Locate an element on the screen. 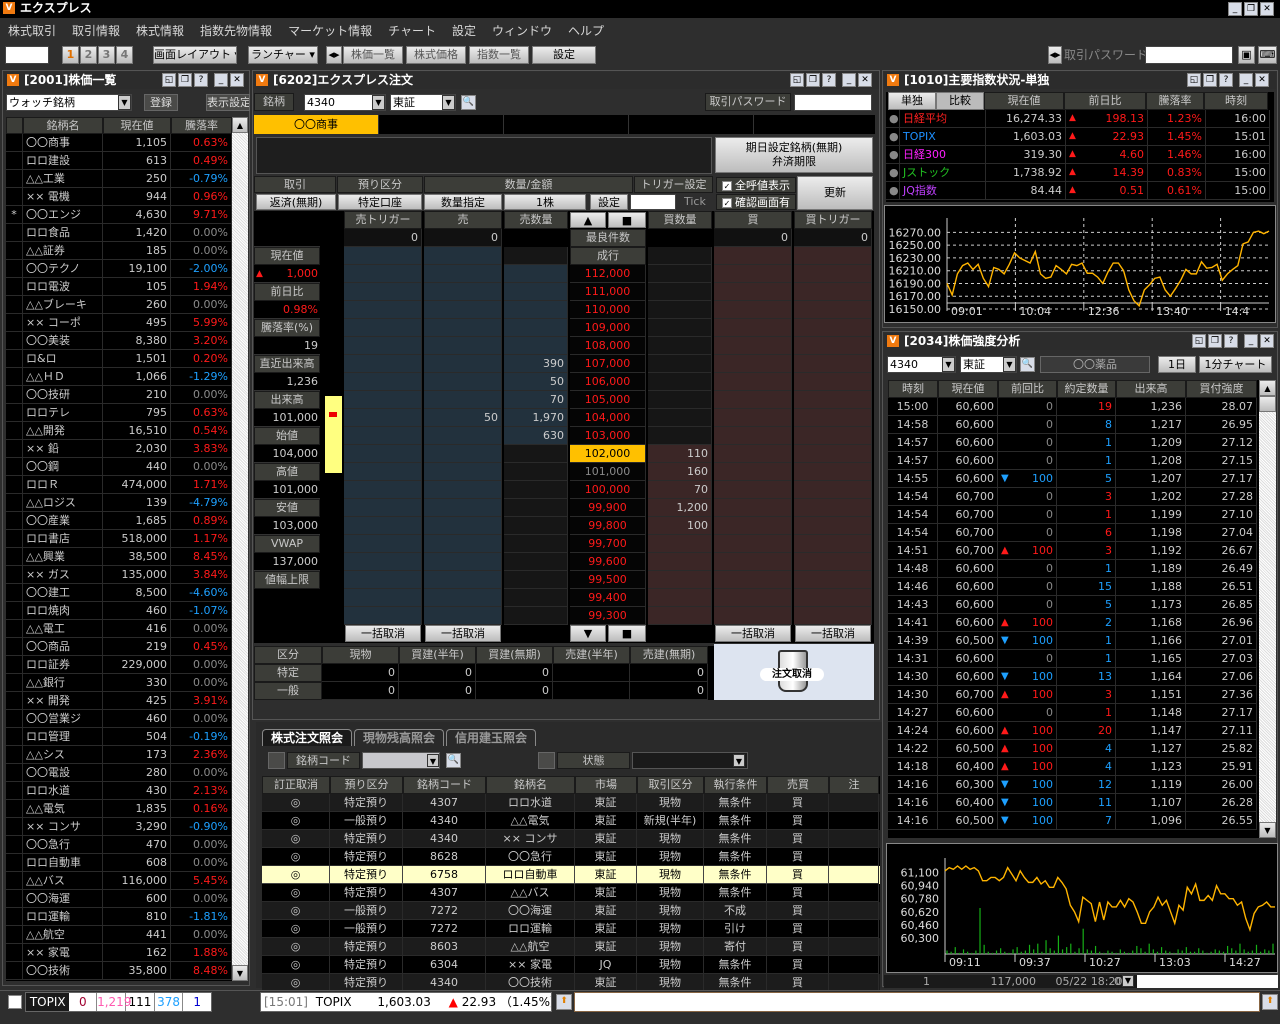 This screenshot has height=1024, width=1280. stock-row: ロロ証券 229,000 0.00% is located at coordinates (119, 665).